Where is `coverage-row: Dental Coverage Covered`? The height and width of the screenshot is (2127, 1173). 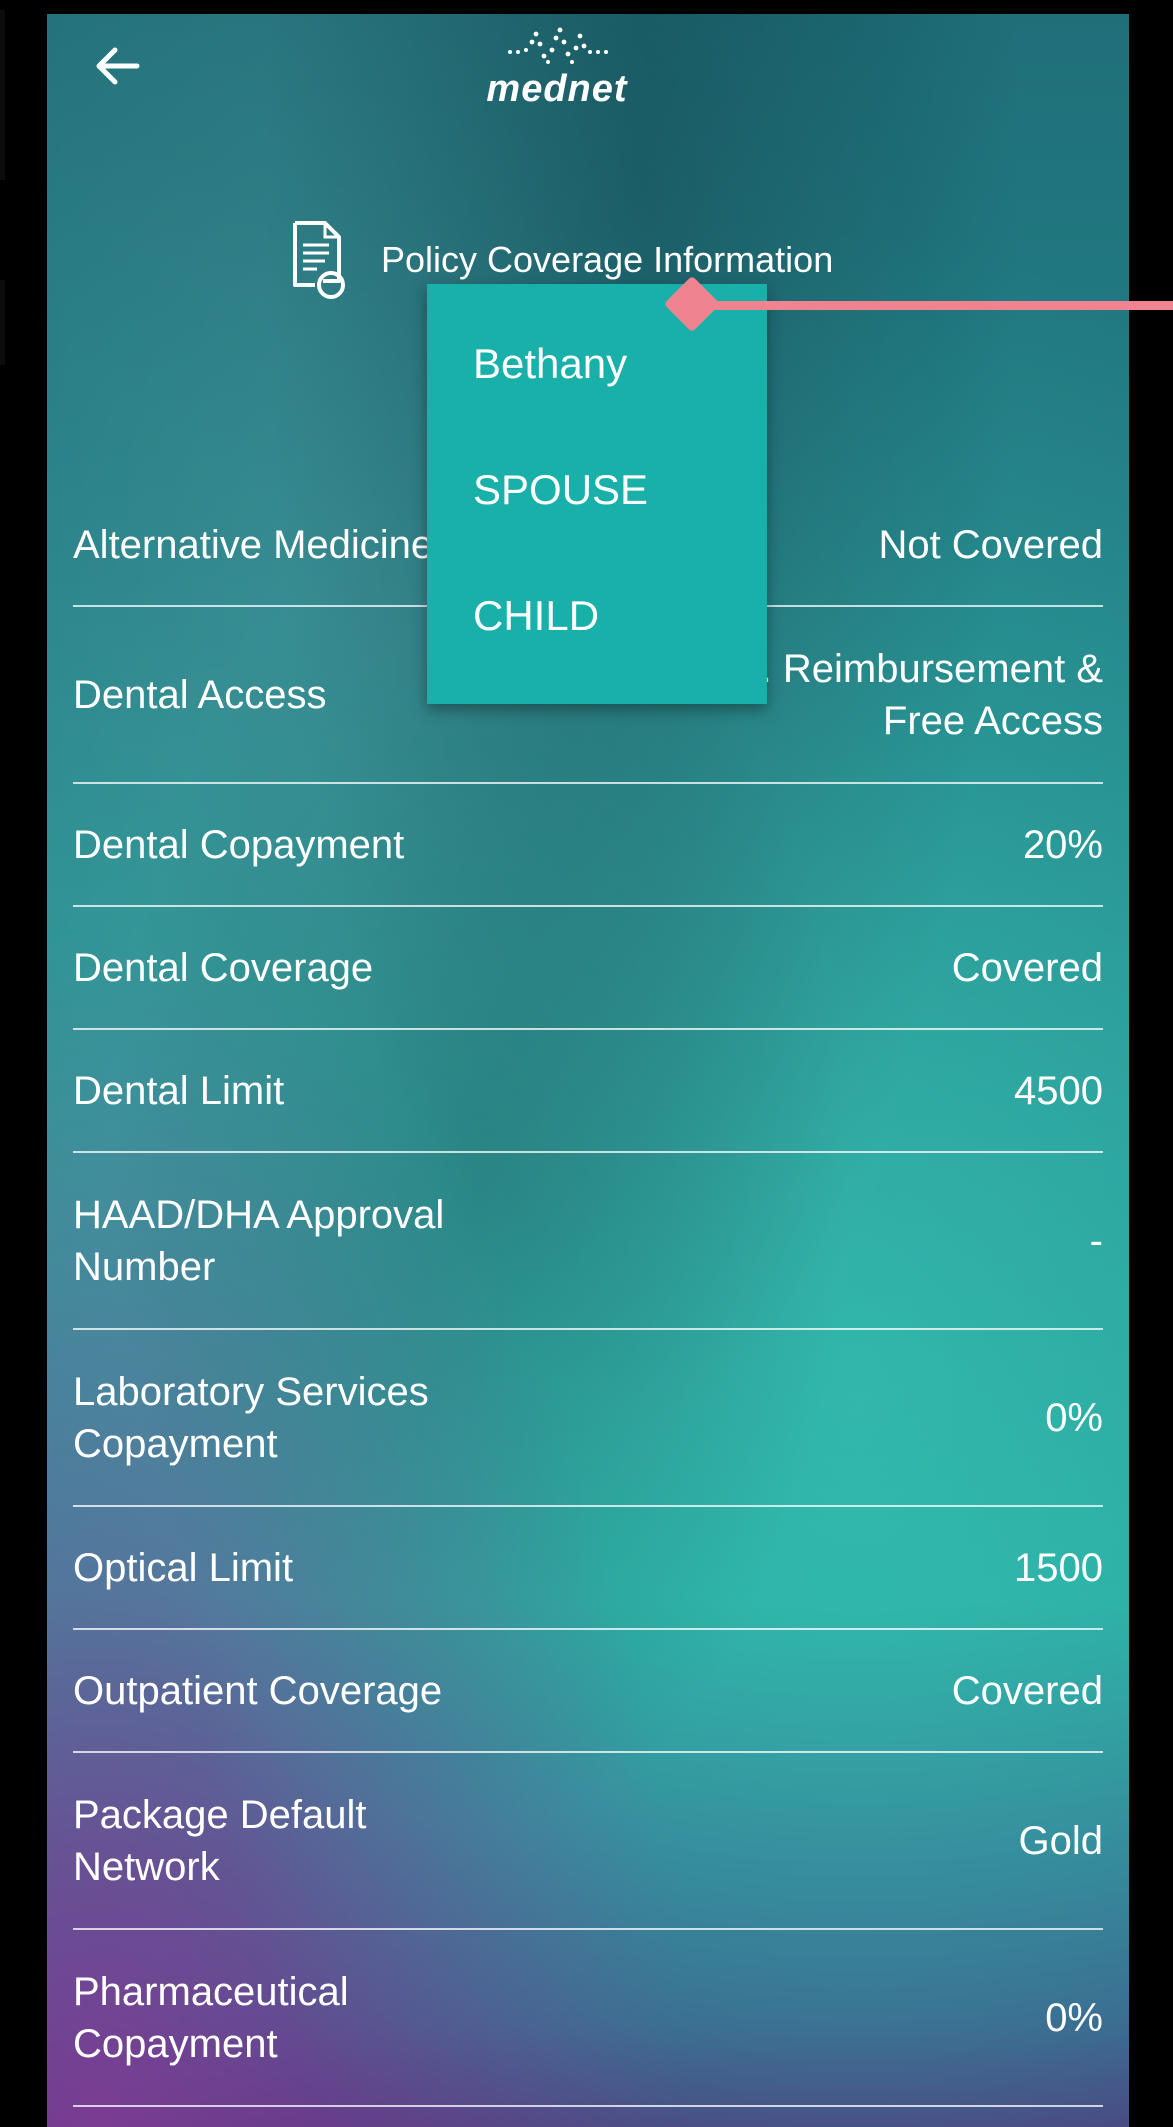 coverage-row: Dental Coverage Covered is located at coordinates (588, 968).